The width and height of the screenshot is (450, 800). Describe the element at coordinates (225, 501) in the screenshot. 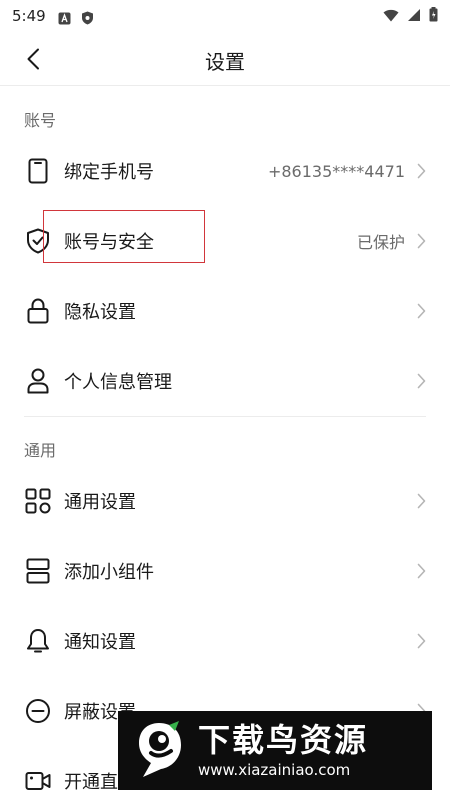

I see `row-general-settings: 通用设置` at that location.